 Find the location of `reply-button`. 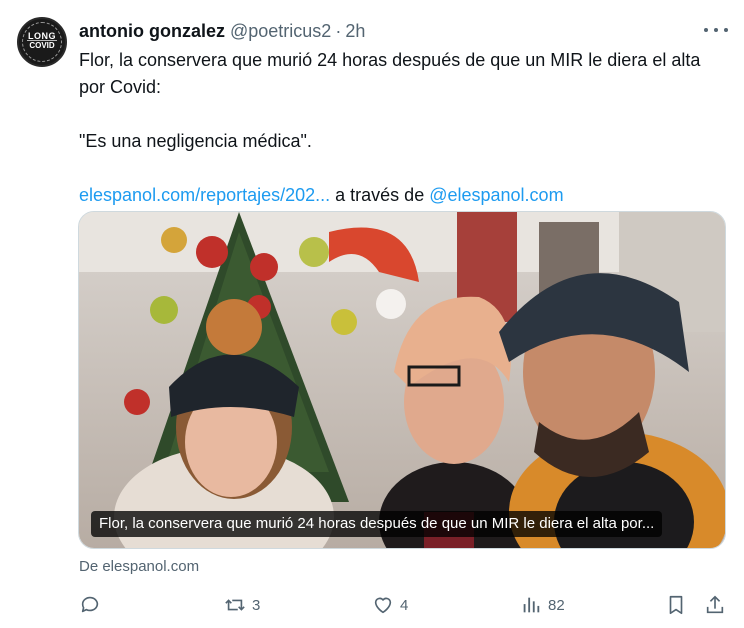

reply-button is located at coordinates (93, 605).